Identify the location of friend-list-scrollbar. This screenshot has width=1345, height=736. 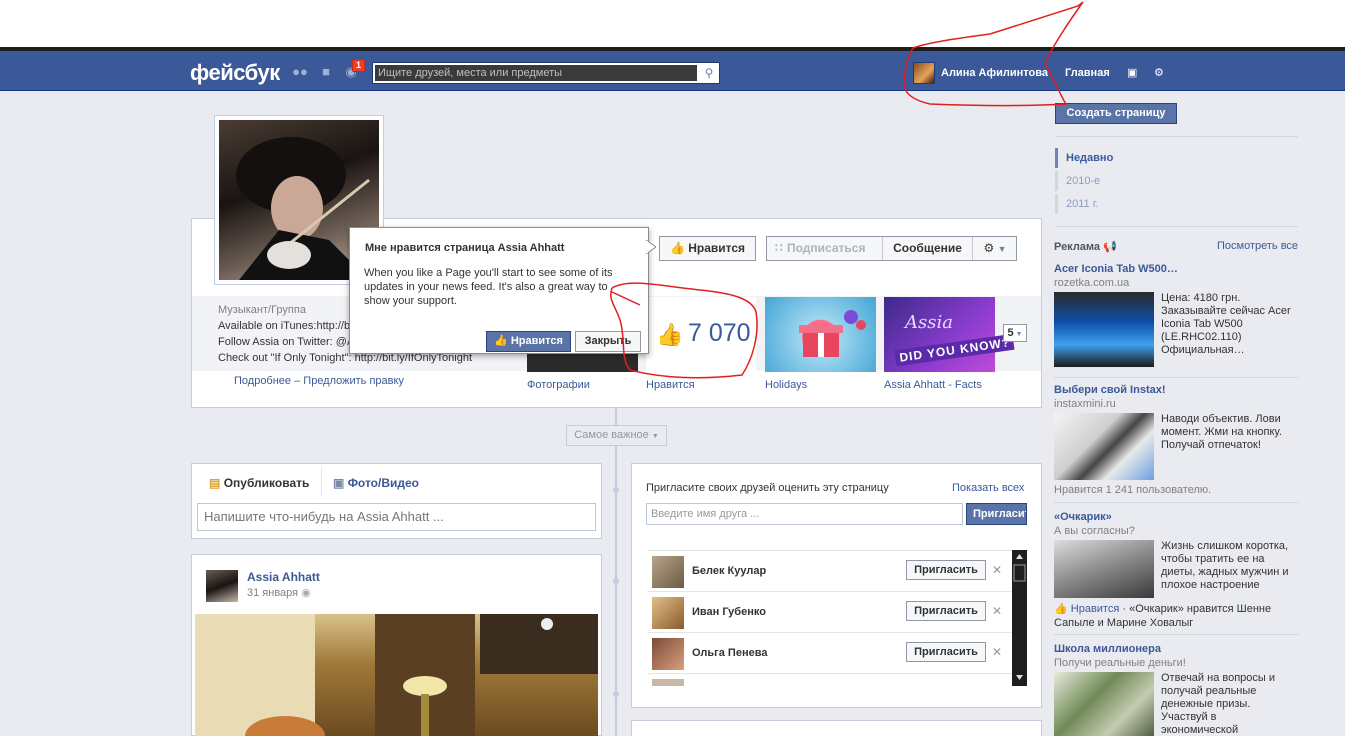
(1019, 618).